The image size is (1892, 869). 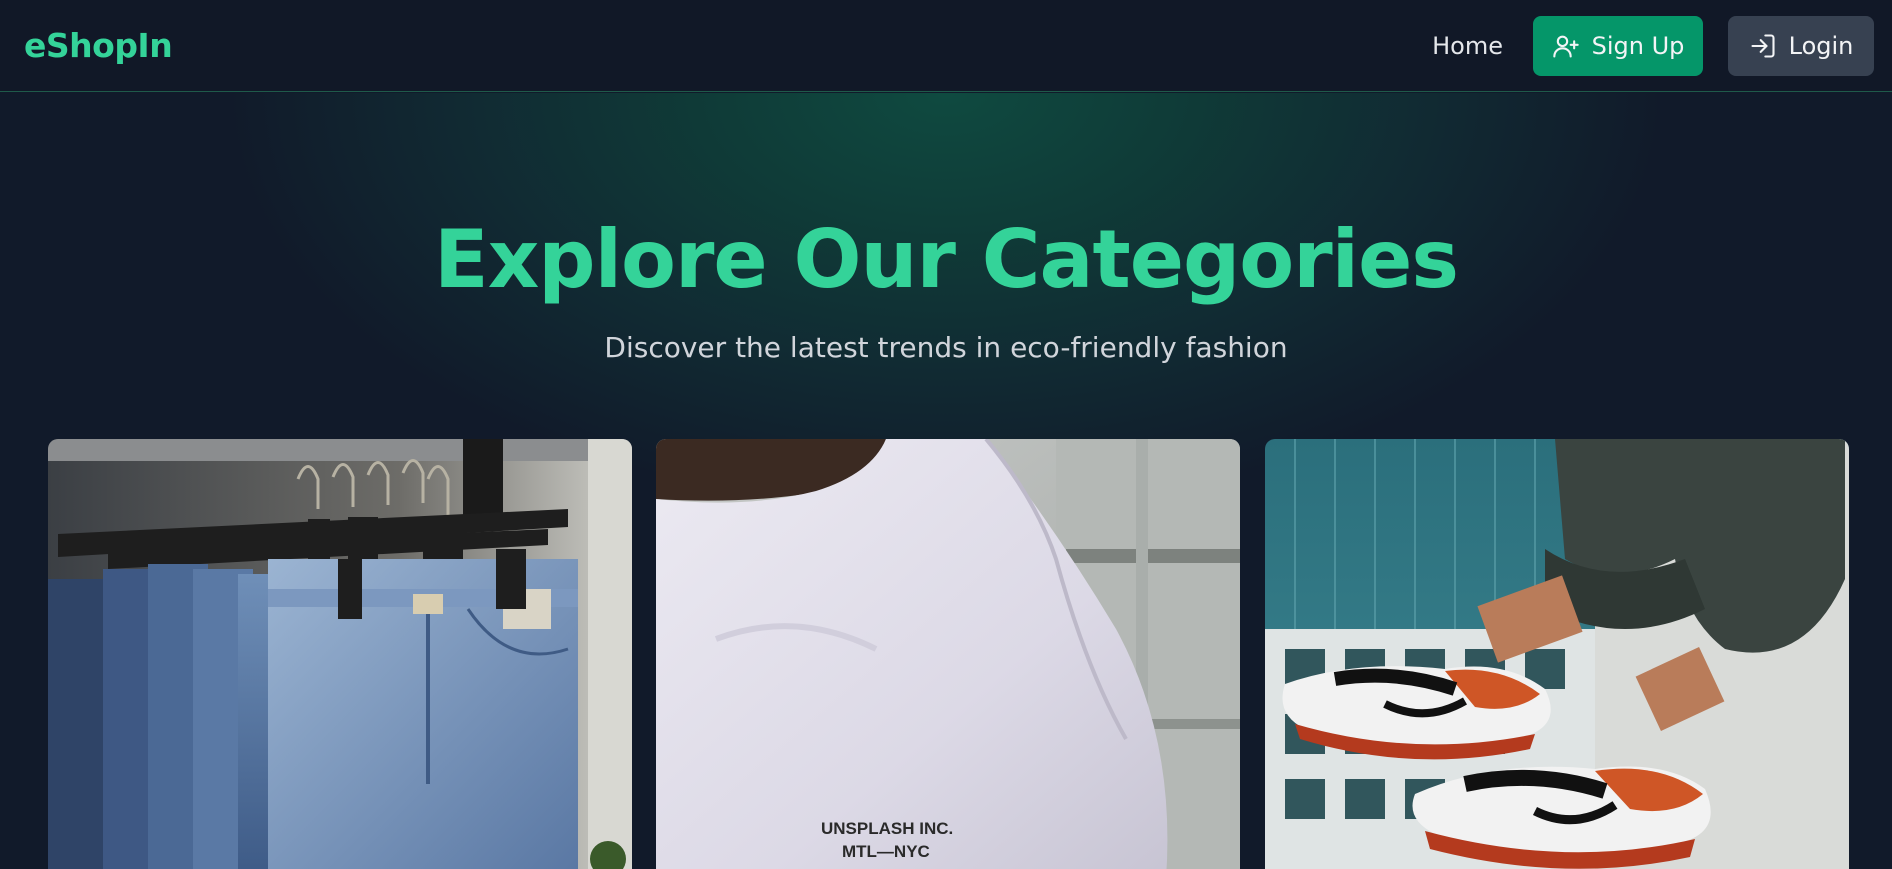 I want to click on hero-title: Explore Our Categories, so click(x=946, y=259).